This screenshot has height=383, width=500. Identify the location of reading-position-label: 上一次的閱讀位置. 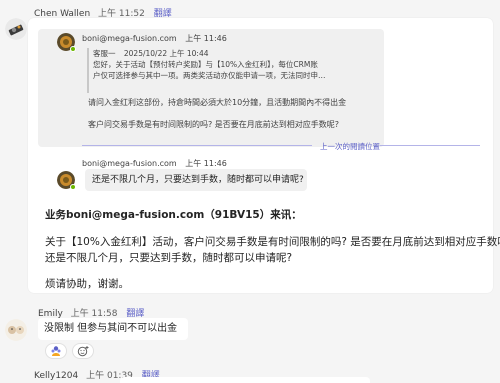
(350, 146).